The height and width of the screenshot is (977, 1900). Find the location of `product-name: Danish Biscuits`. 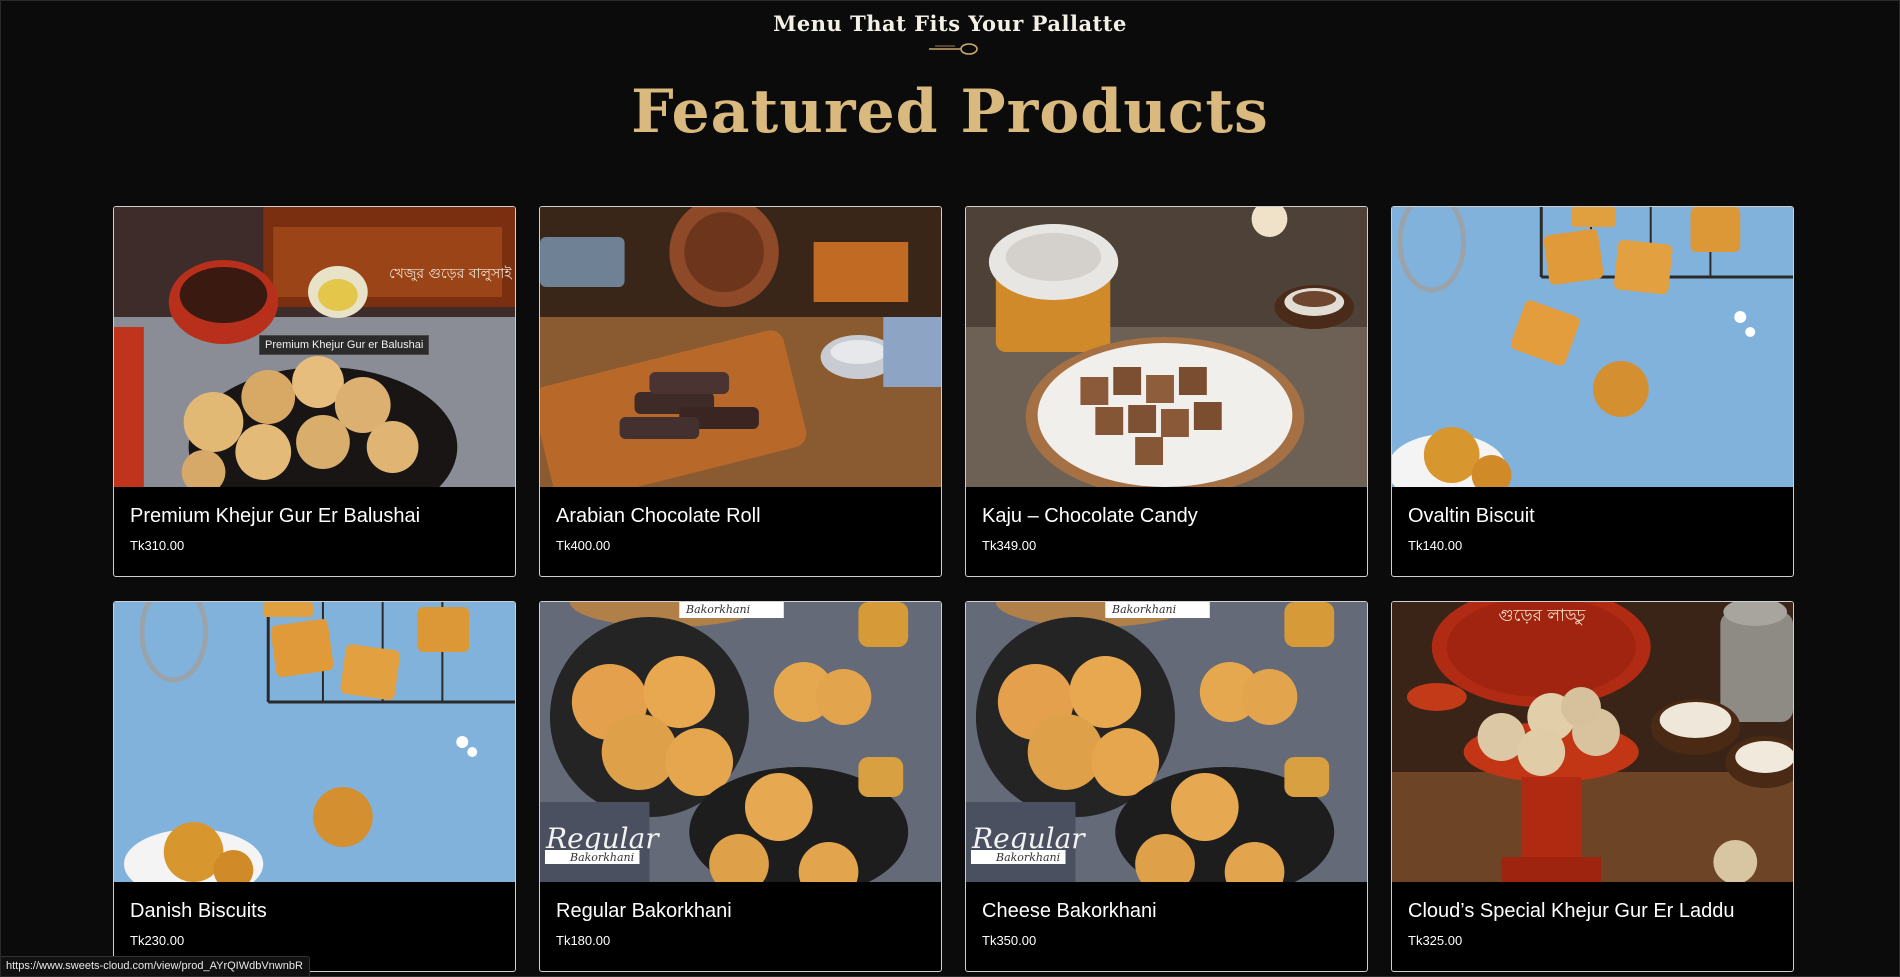

product-name: Danish Biscuits is located at coordinates (198, 911).